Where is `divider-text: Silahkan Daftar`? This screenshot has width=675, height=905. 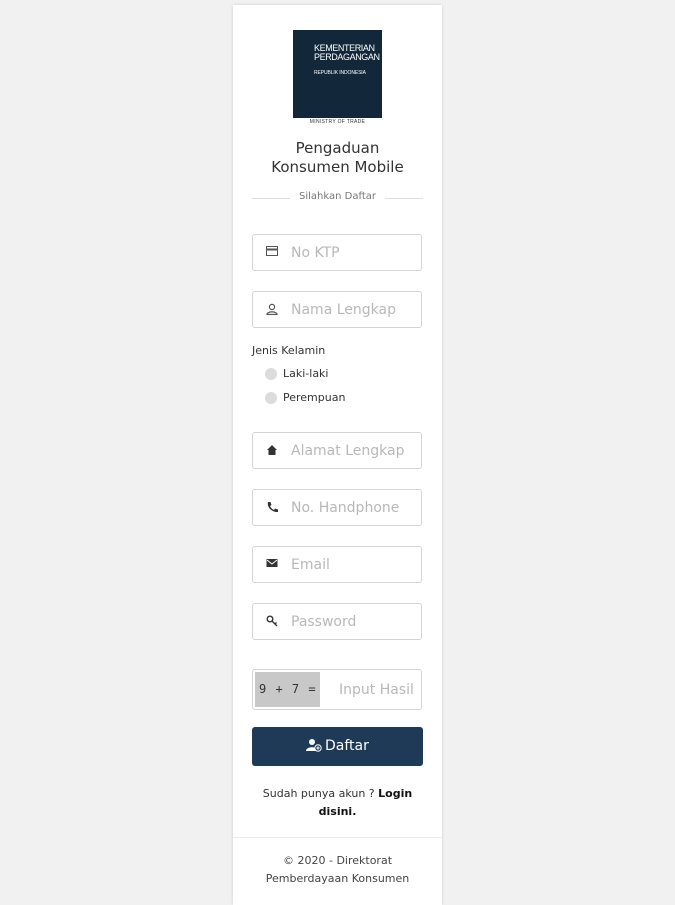
divider-text: Silahkan Daftar is located at coordinates (337, 196).